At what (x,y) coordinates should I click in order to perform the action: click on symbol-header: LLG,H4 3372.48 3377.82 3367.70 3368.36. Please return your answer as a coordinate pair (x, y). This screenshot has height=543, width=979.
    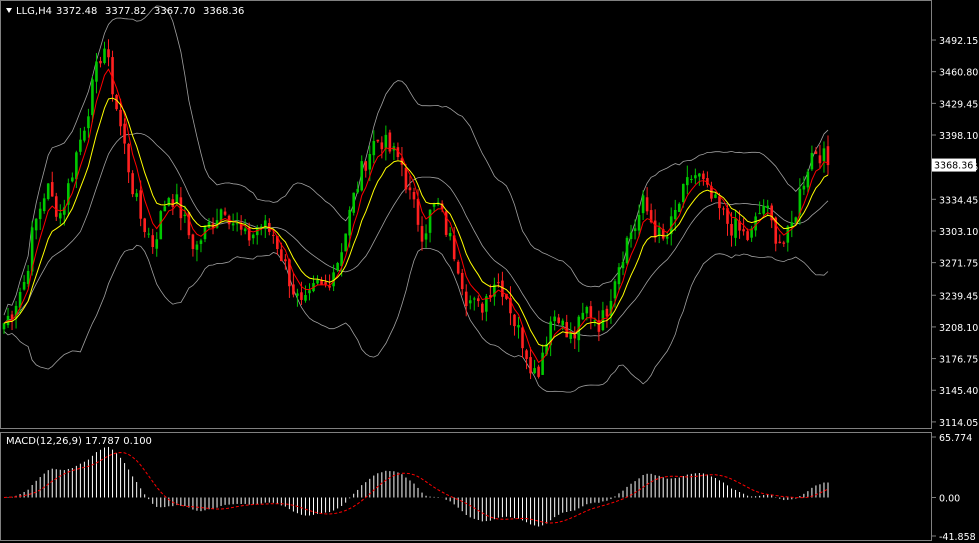
    Looking at the image, I should click on (125, 11).